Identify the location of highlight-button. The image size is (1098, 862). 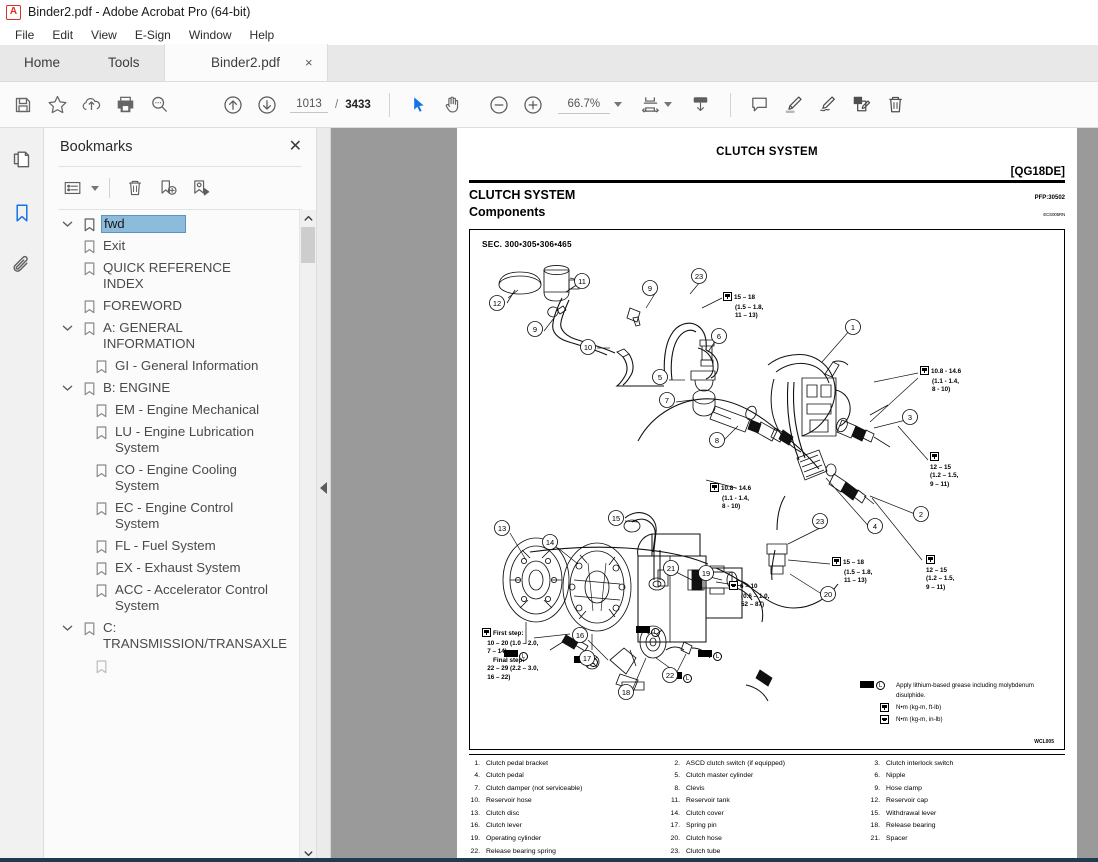
(794, 105).